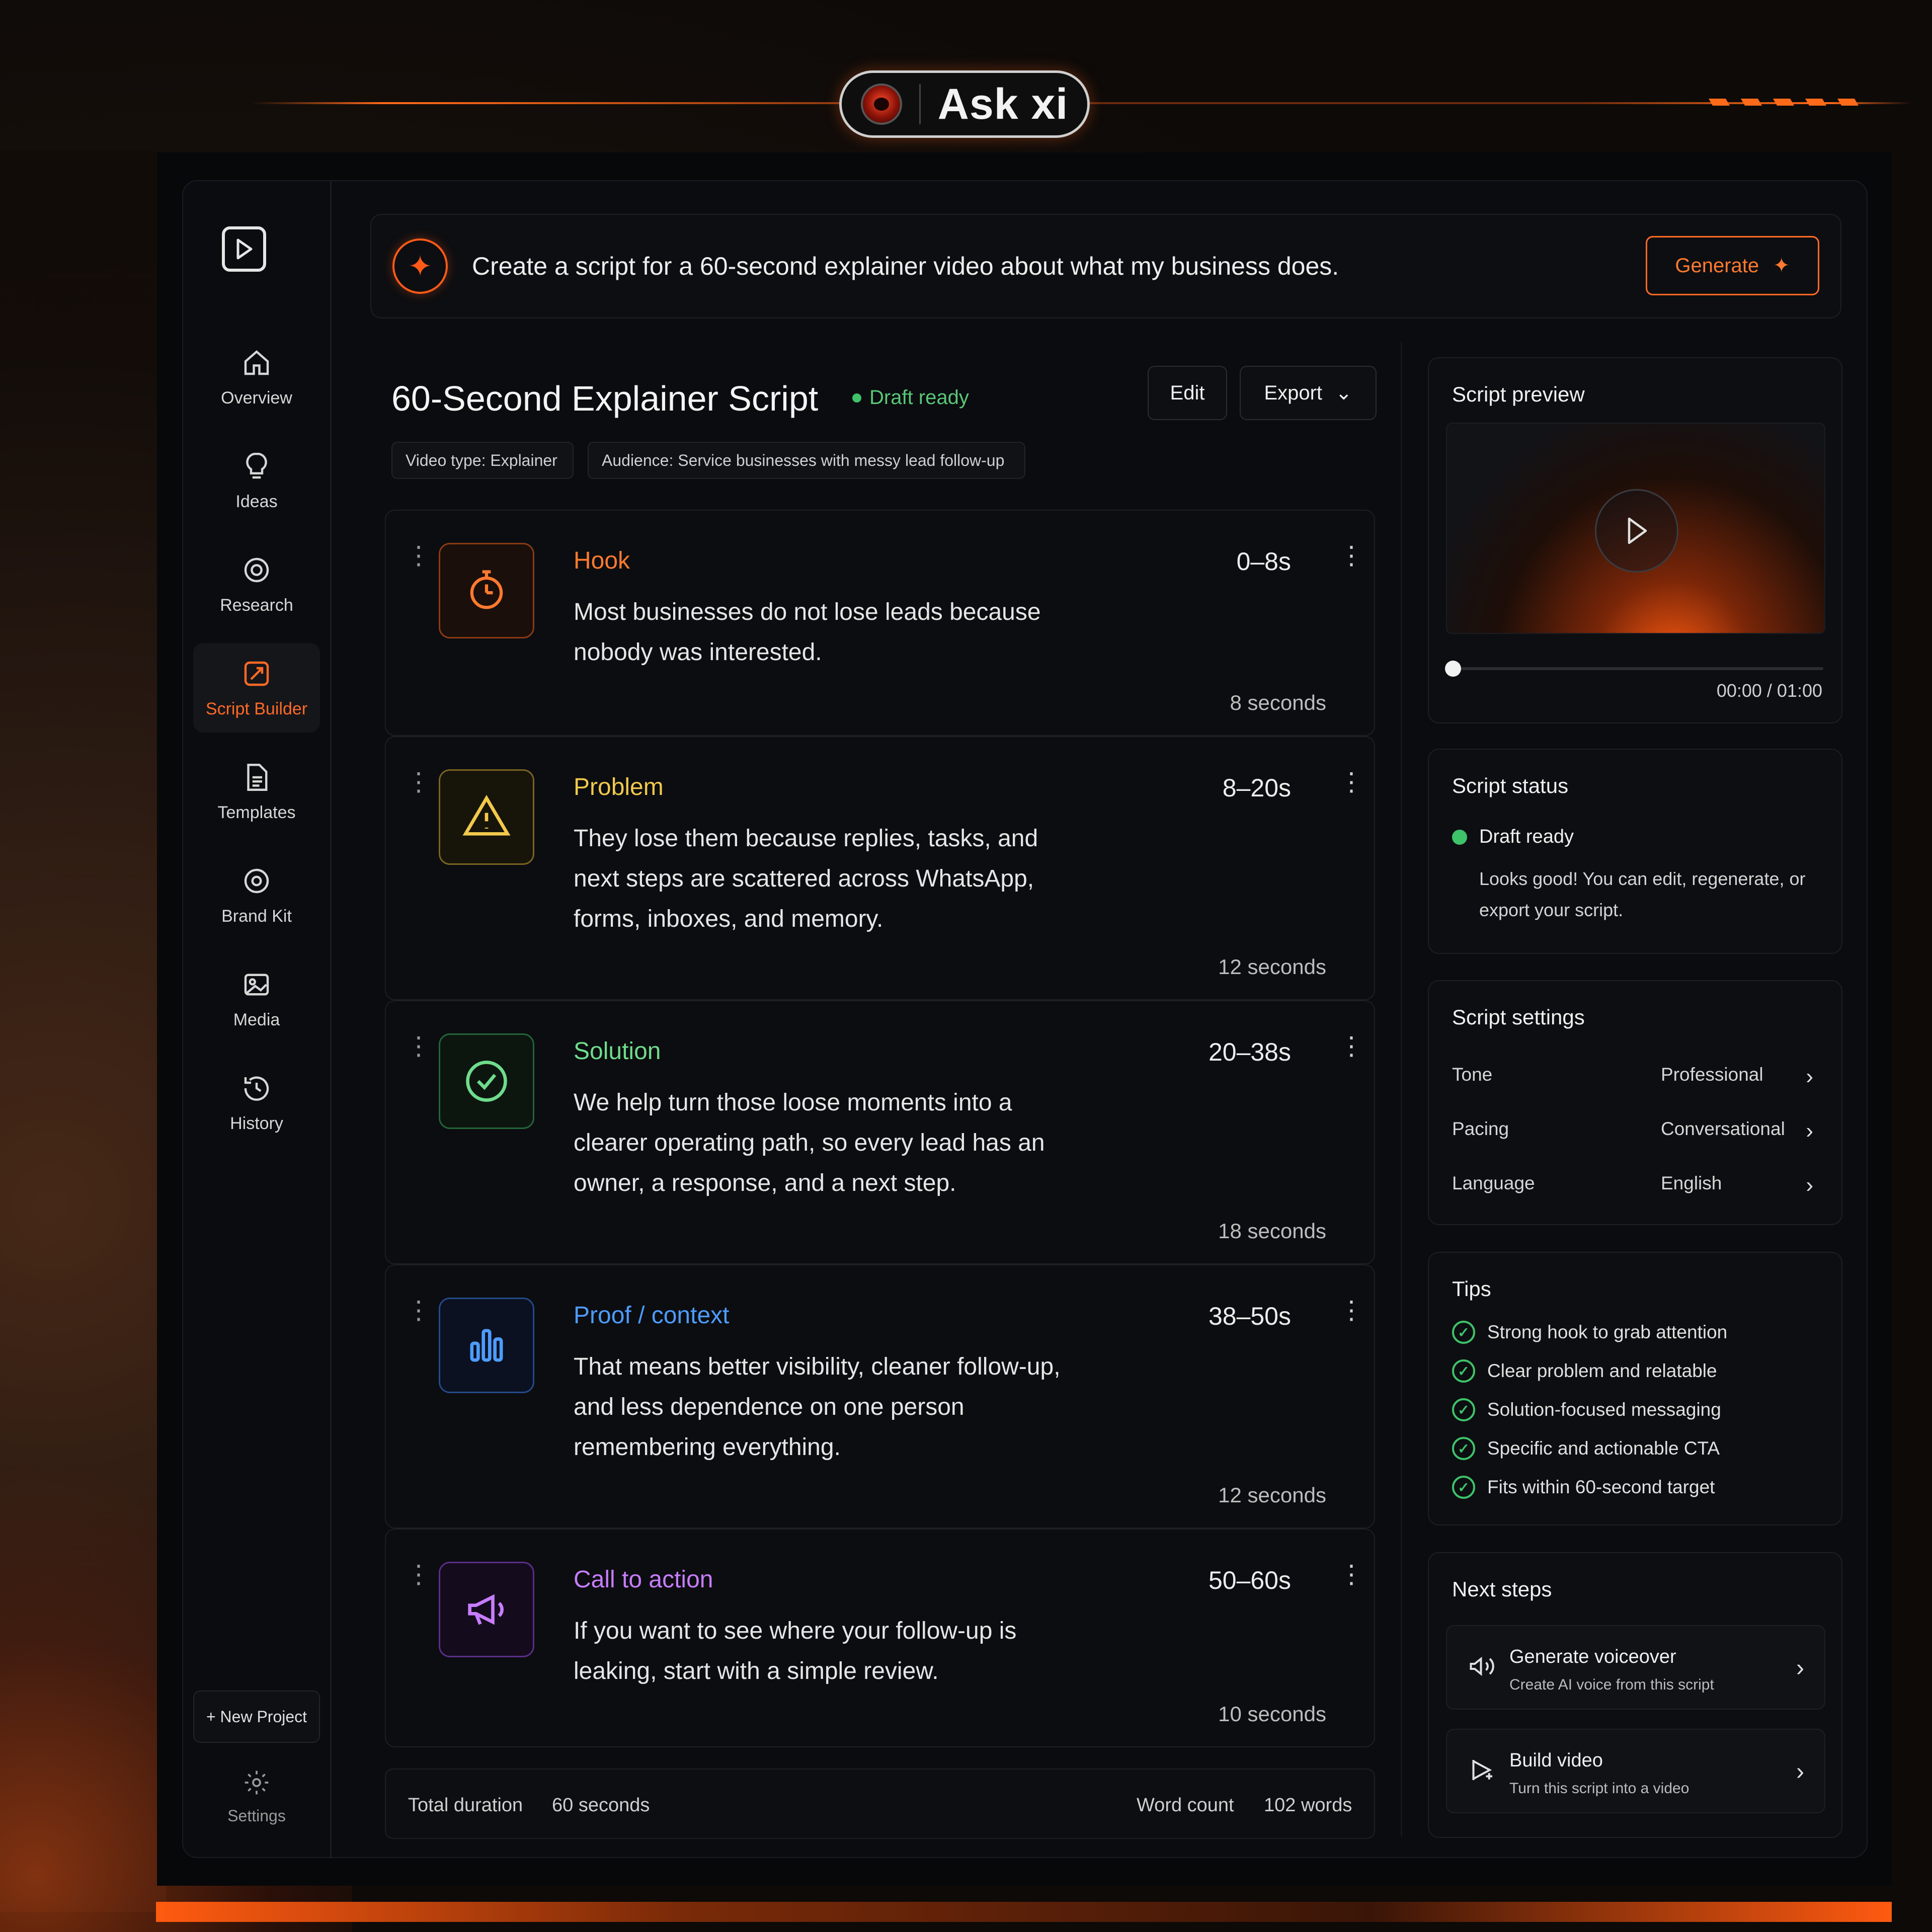  I want to click on setting-value: English, so click(1692, 1183).